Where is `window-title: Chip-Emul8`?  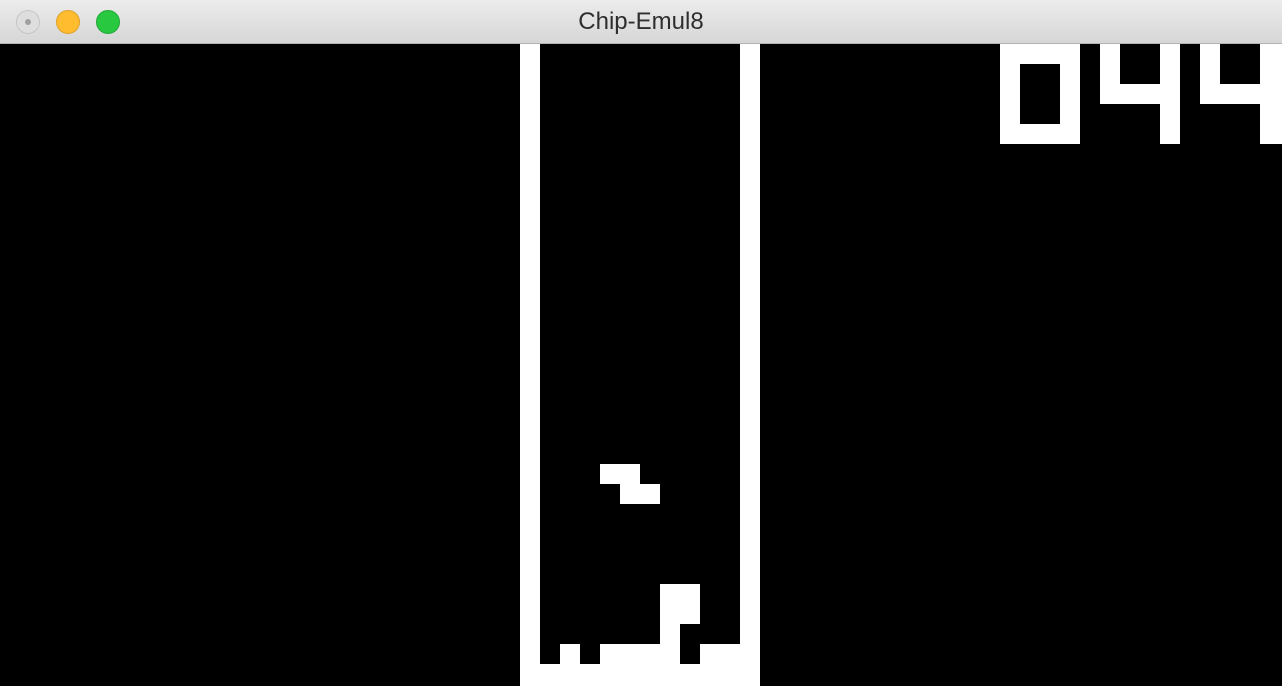 window-title: Chip-Emul8 is located at coordinates (641, 21).